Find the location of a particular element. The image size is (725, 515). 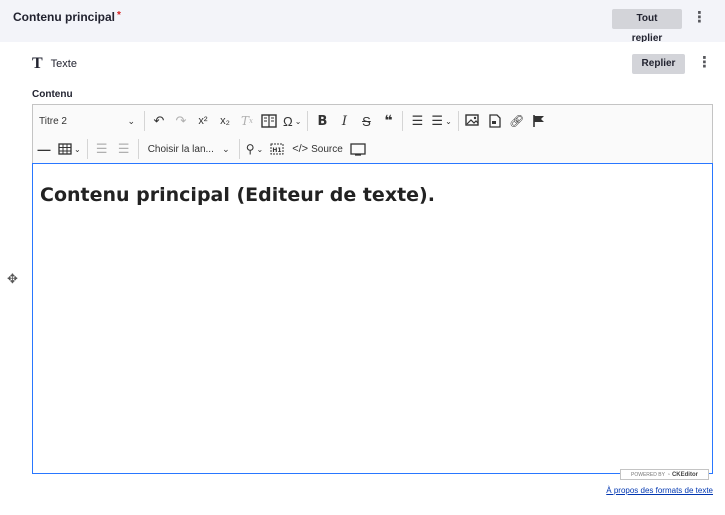

paragraph-type-label: Texte is located at coordinates (63, 64).